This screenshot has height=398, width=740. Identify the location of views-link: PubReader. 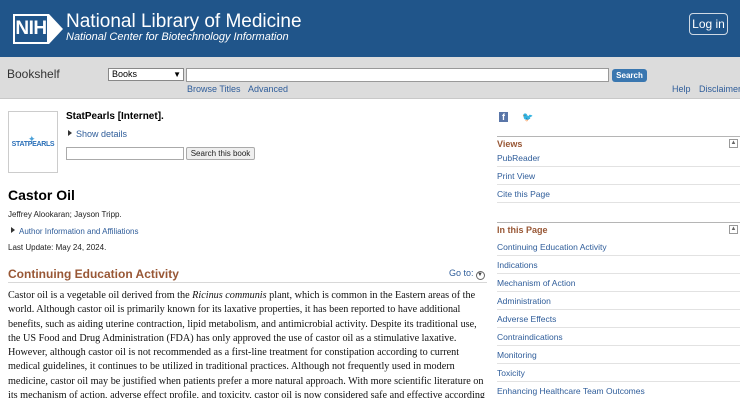
(518, 158).